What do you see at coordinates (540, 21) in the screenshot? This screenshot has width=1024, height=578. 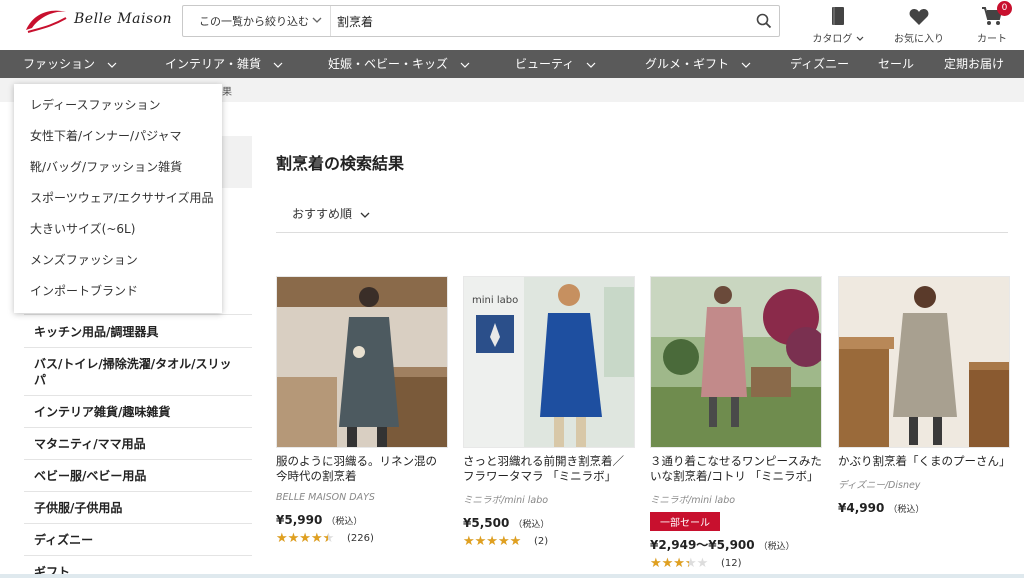 I see `search-input` at bounding box center [540, 21].